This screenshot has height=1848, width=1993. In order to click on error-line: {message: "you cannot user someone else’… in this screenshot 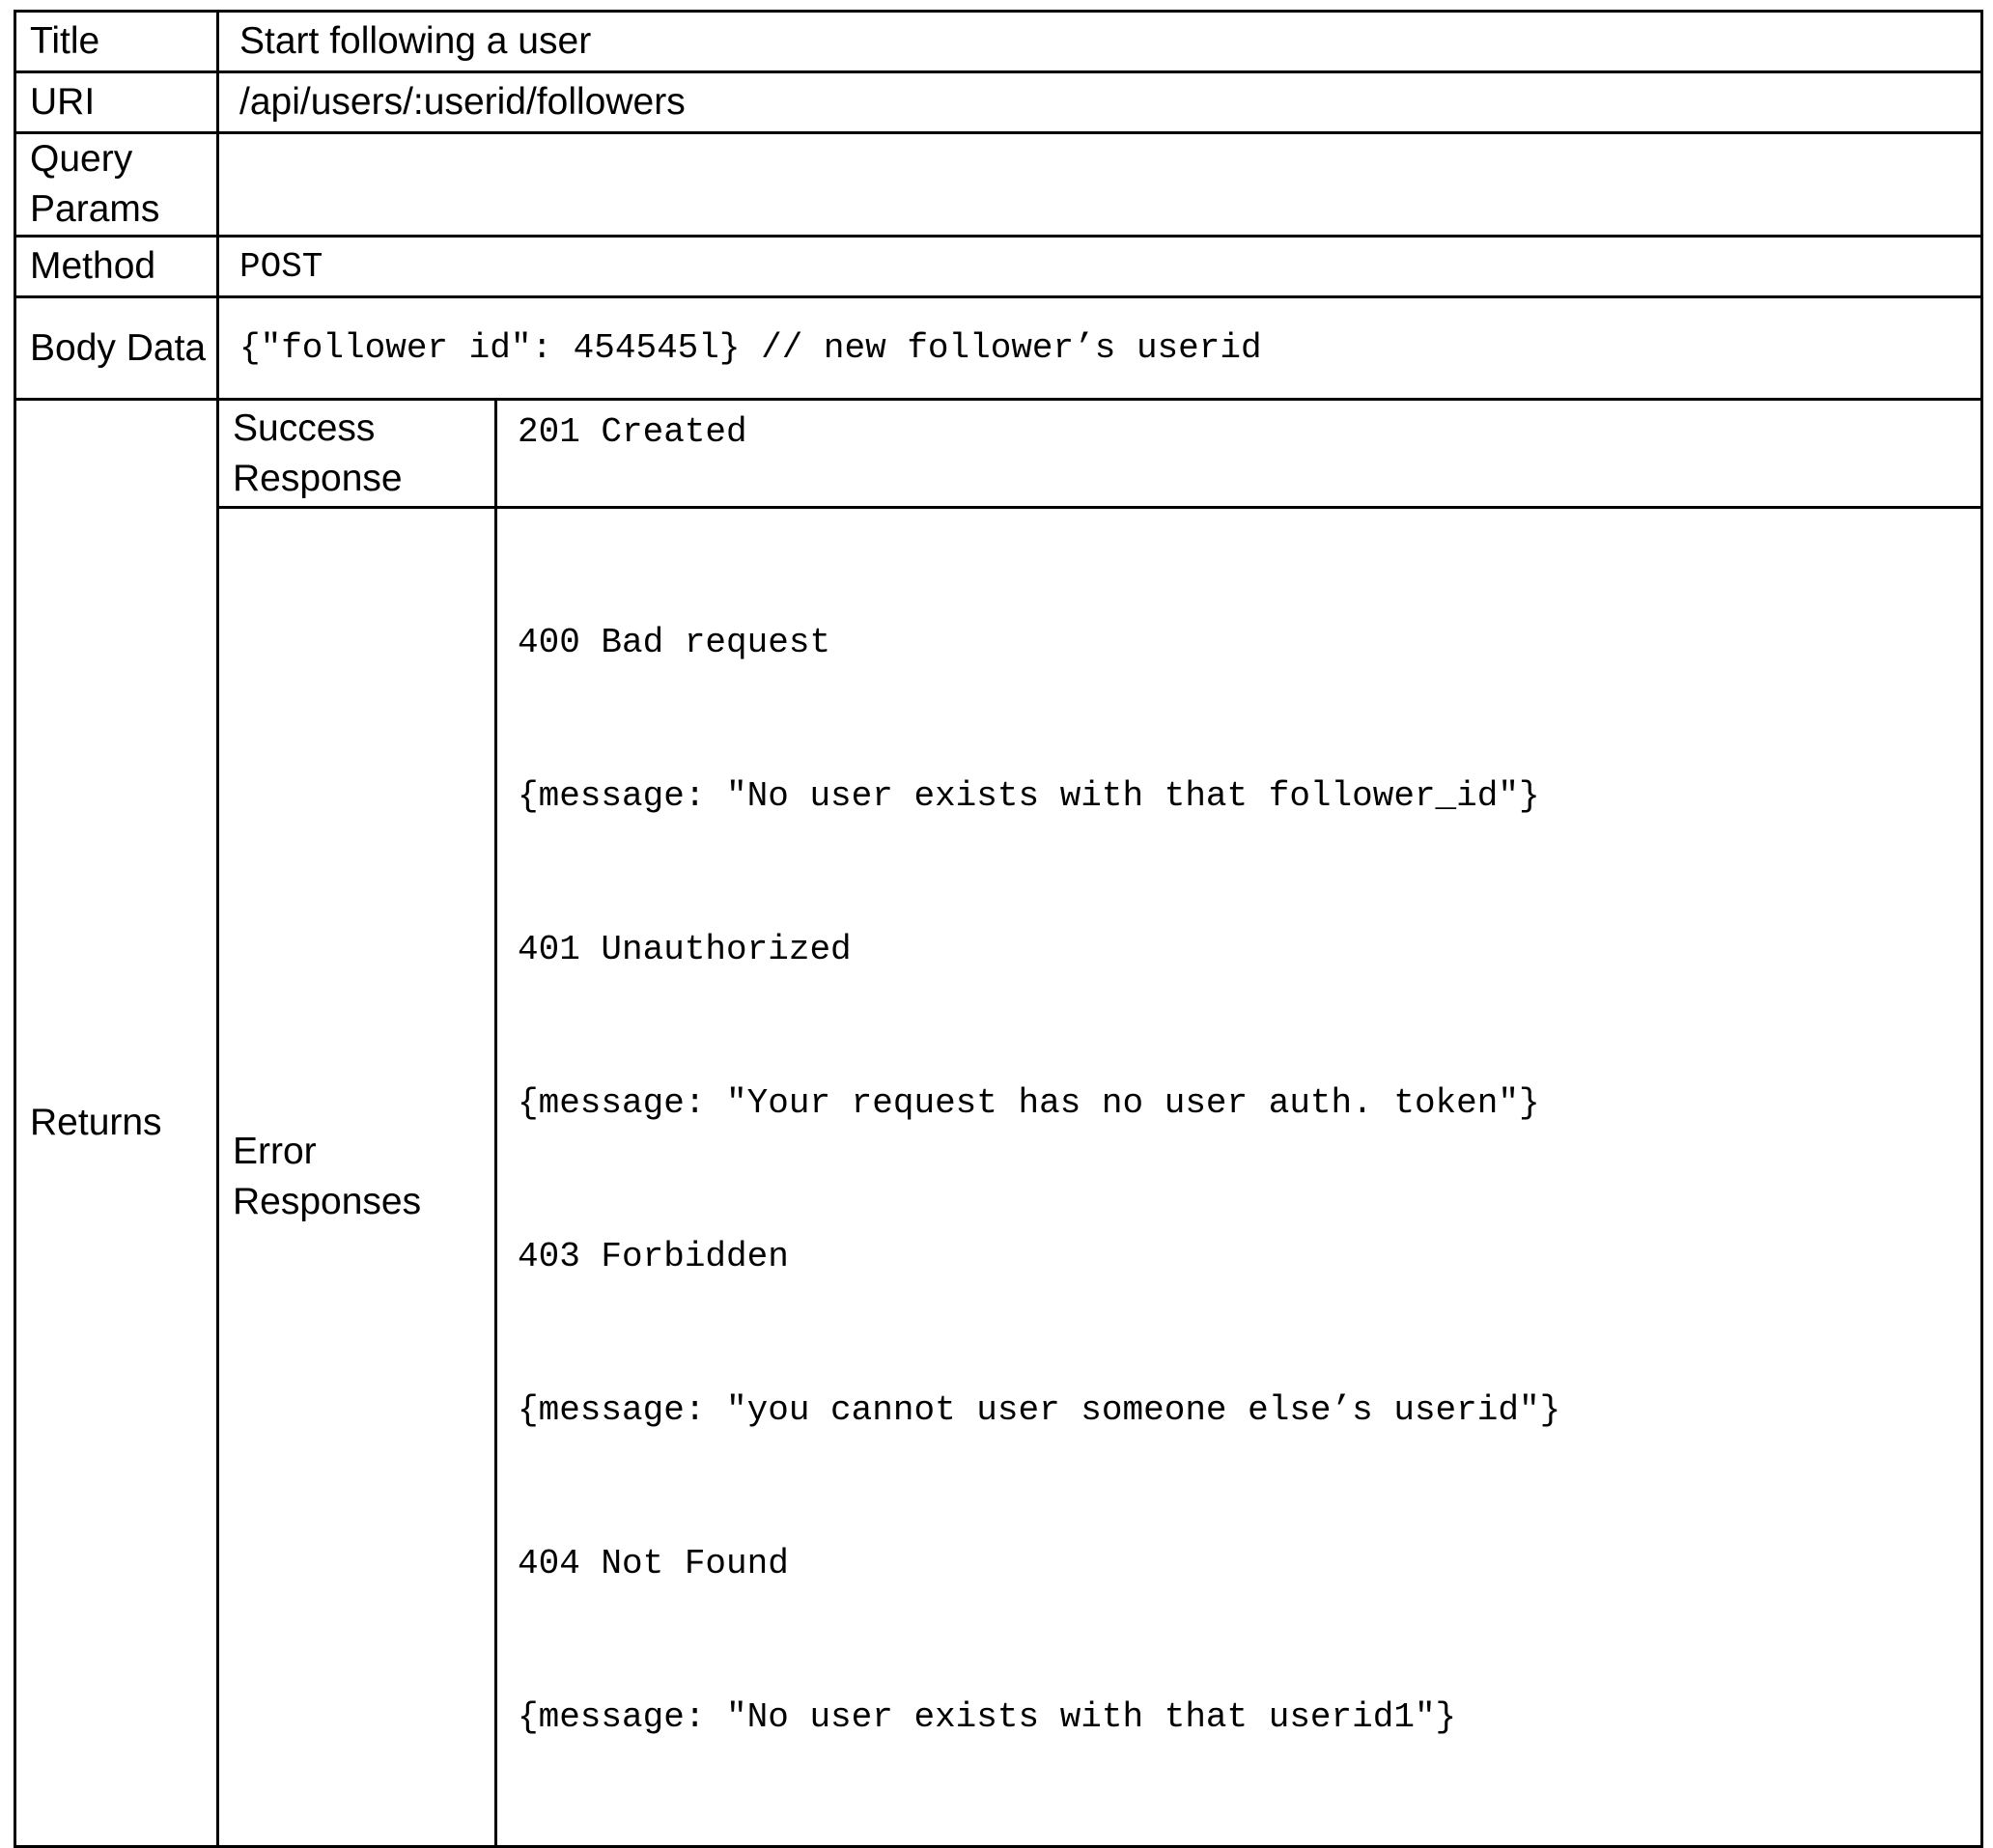, I will do `click(1039, 1410)`.